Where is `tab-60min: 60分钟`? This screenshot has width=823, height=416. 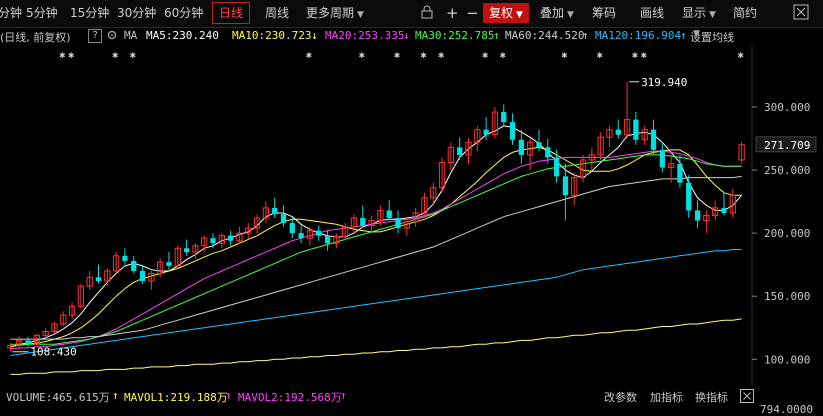
tab-60min: 60分钟 is located at coordinates (183, 13).